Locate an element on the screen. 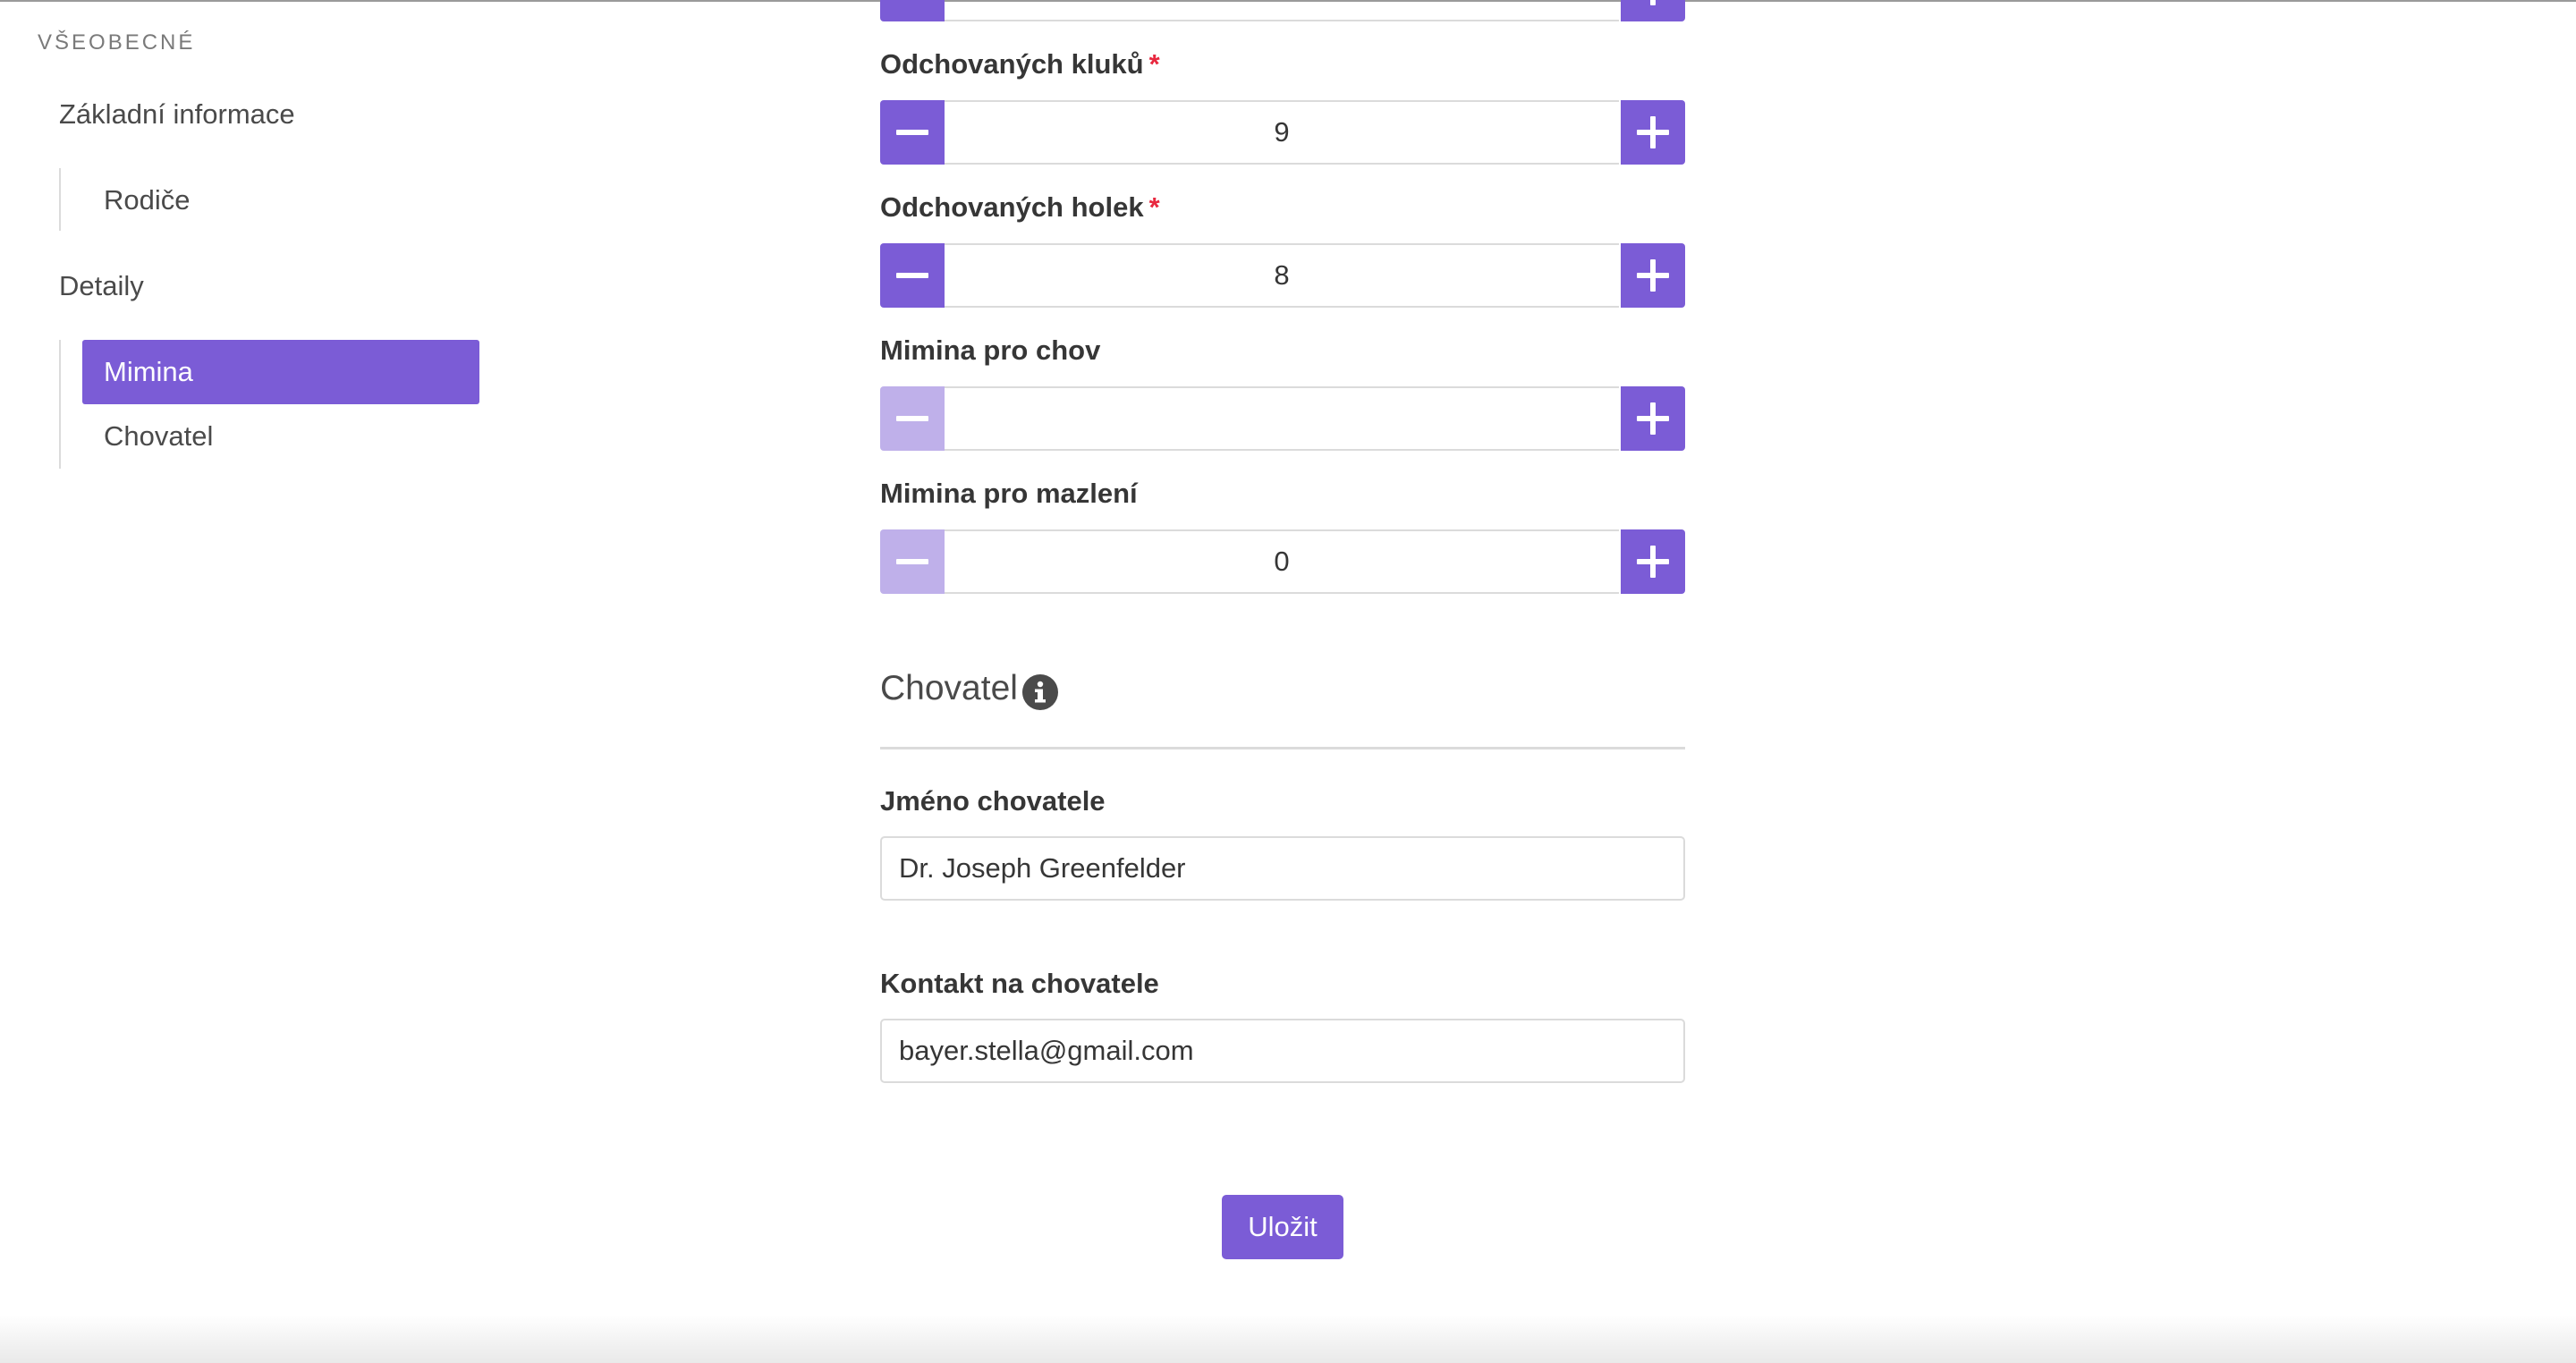 This screenshot has width=2576, height=1363. quantity-stepper-holky: 8 is located at coordinates (1282, 276).